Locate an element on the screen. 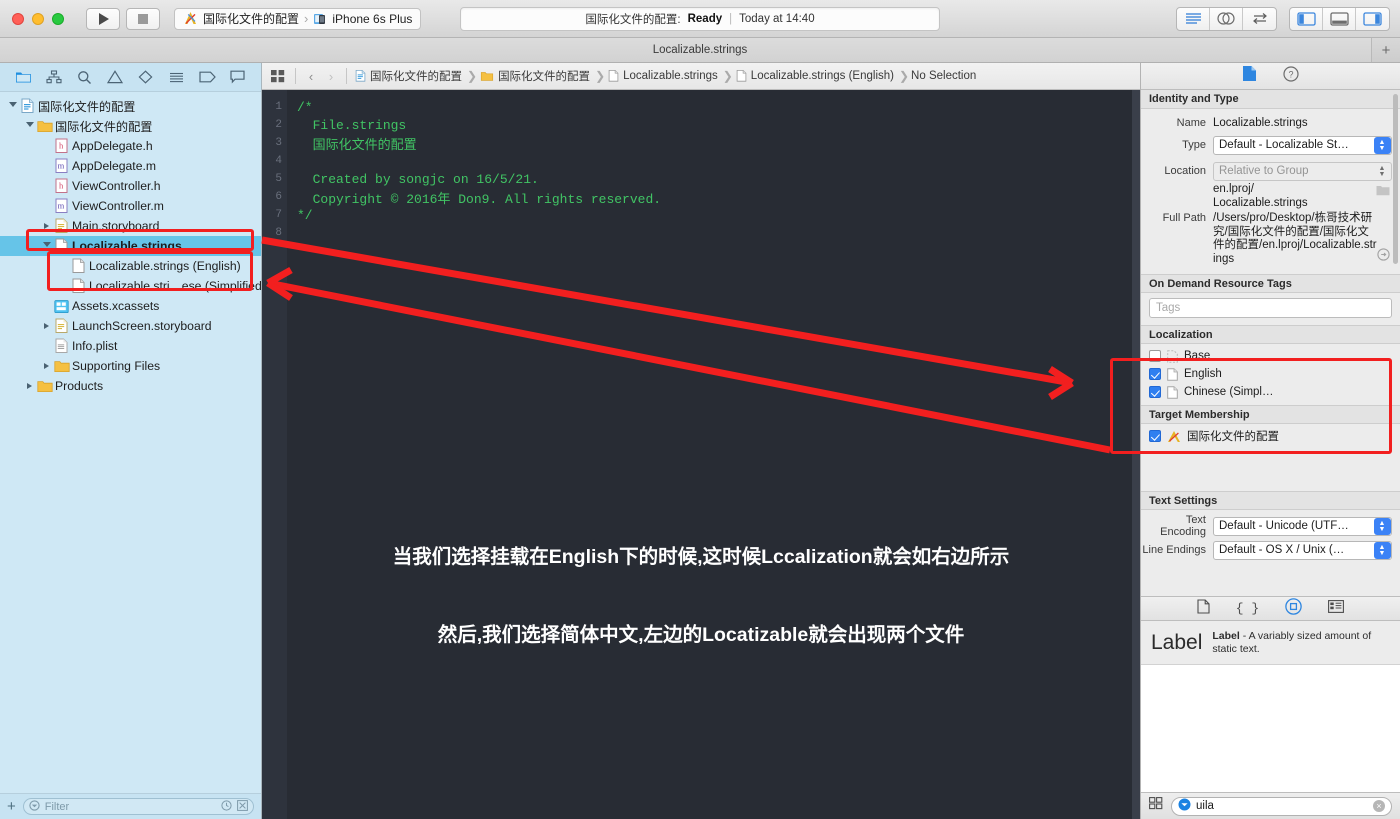  navigator-row-label: ViewController.h is located at coordinates (116, 186).